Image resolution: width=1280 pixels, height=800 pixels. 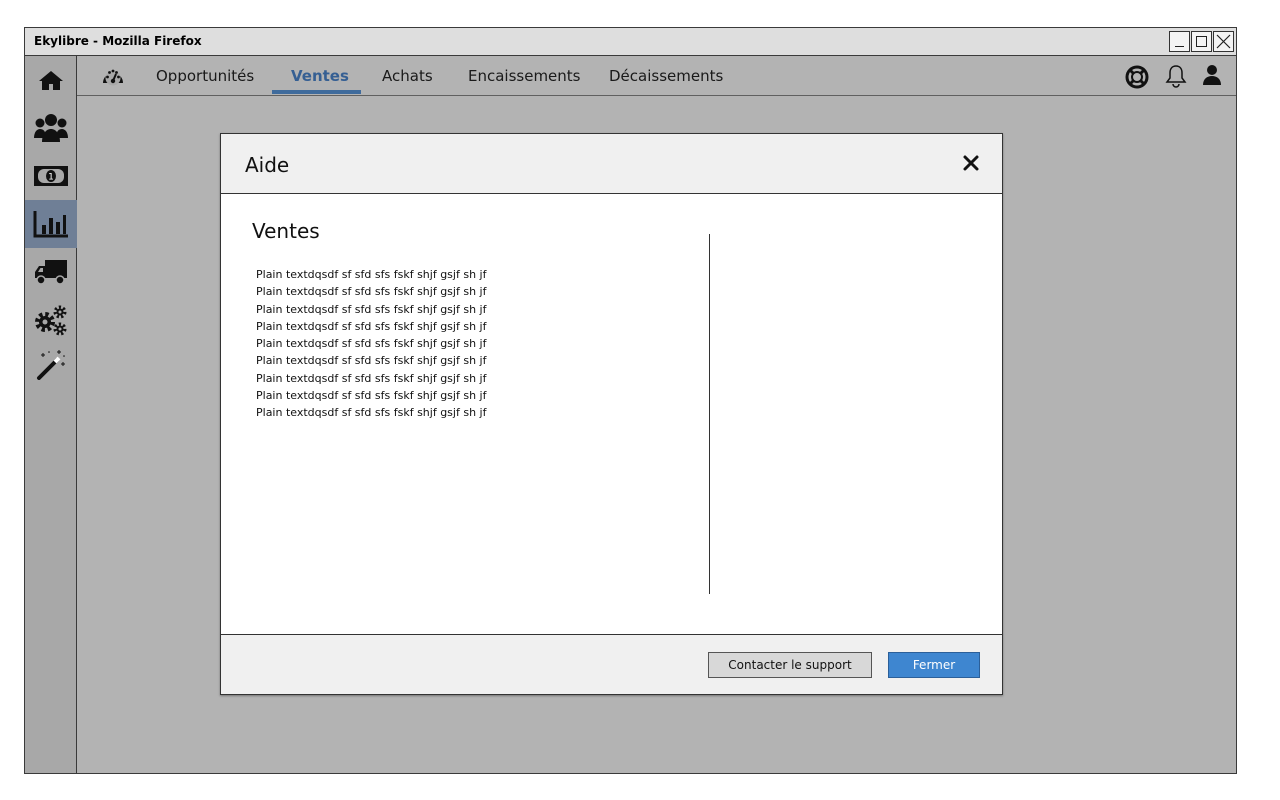 I want to click on tab-purchases: Achats, so click(x=407, y=76).